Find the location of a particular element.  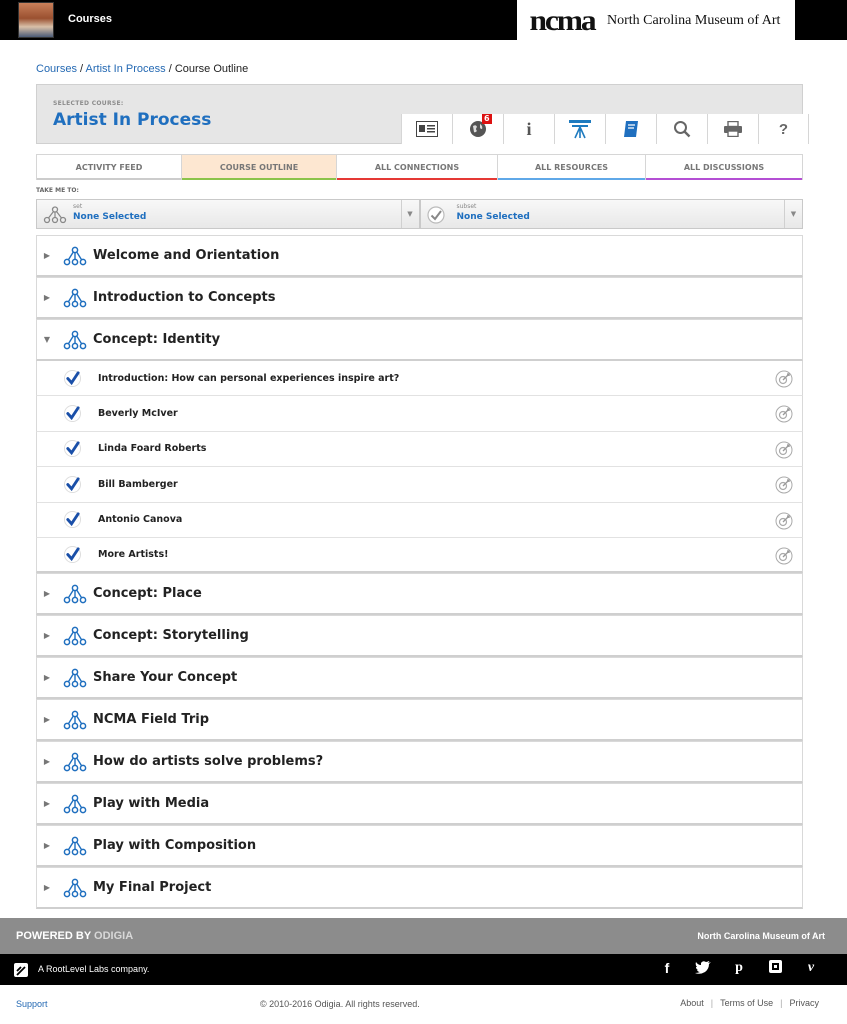

privacy-link: Privacy is located at coordinates (804, 1003).